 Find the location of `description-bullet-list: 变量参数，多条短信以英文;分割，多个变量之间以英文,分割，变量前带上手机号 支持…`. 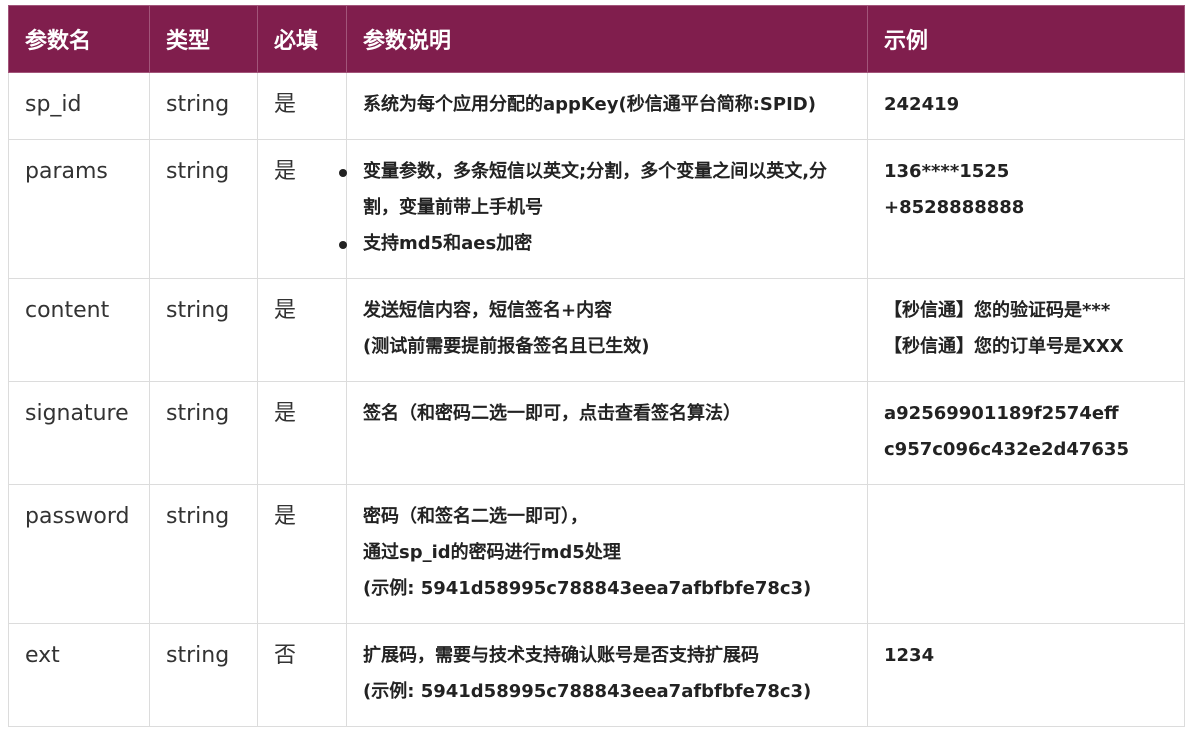

description-bullet-list: 变量参数，多条短信以英文;分割，多个变量之间以英文,分割，变量前带上手机号 支持… is located at coordinates (598, 208).